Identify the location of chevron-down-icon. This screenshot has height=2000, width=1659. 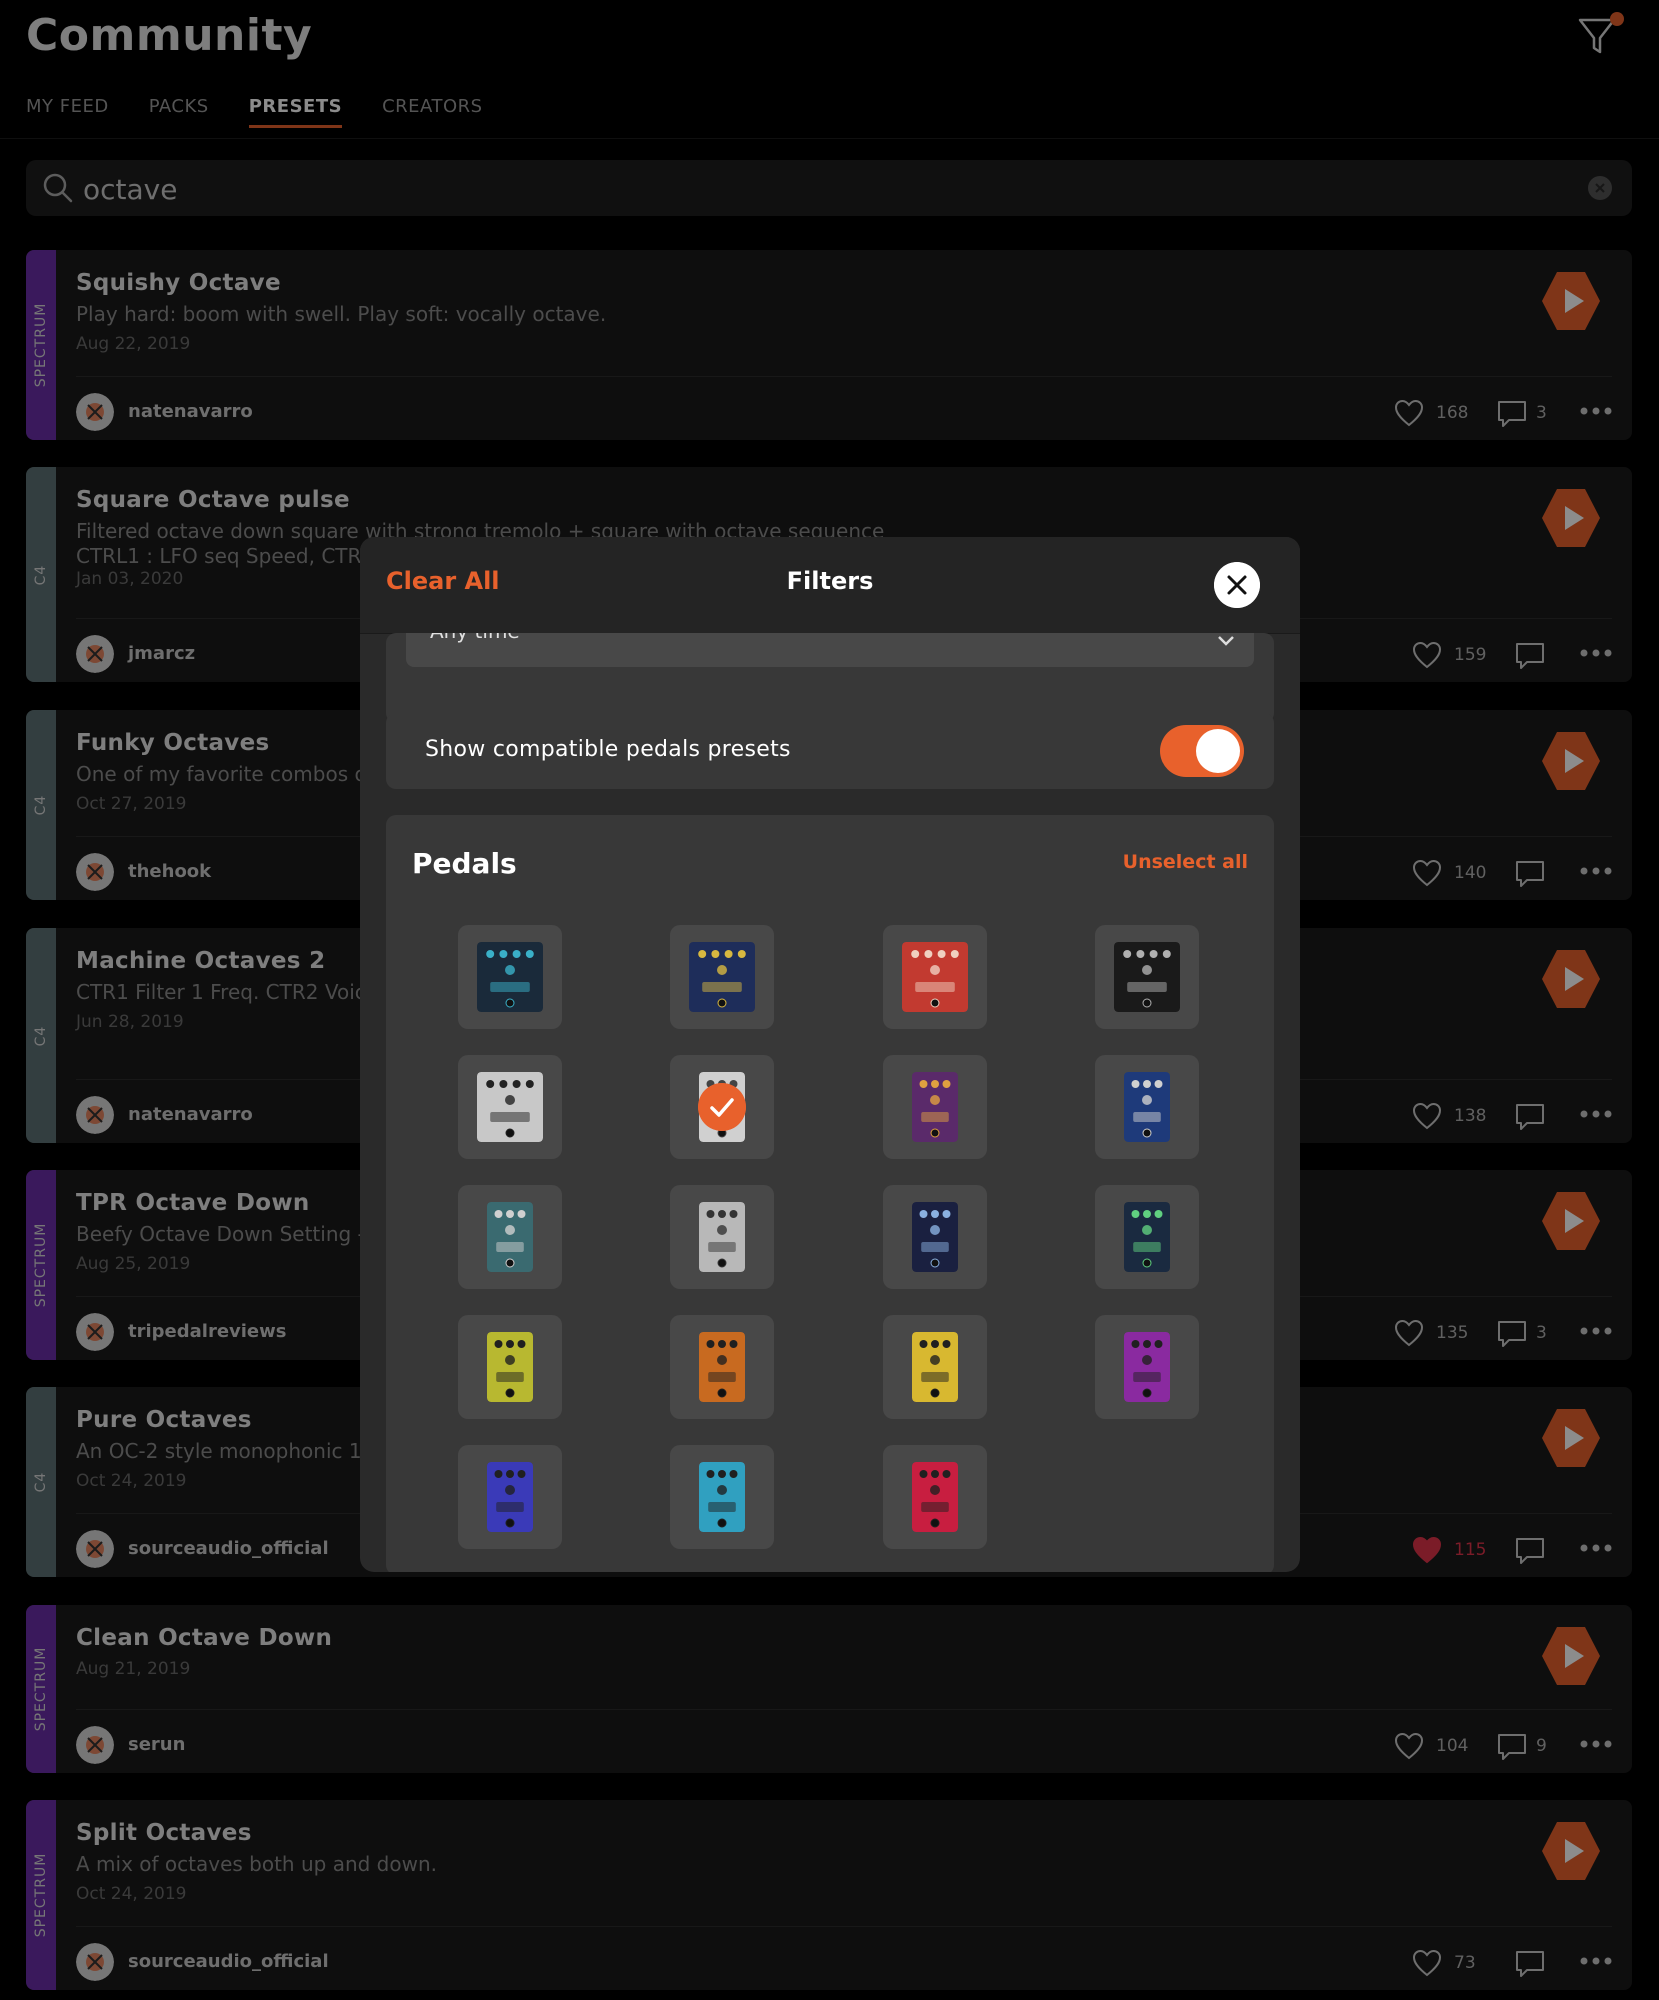
(1226, 641).